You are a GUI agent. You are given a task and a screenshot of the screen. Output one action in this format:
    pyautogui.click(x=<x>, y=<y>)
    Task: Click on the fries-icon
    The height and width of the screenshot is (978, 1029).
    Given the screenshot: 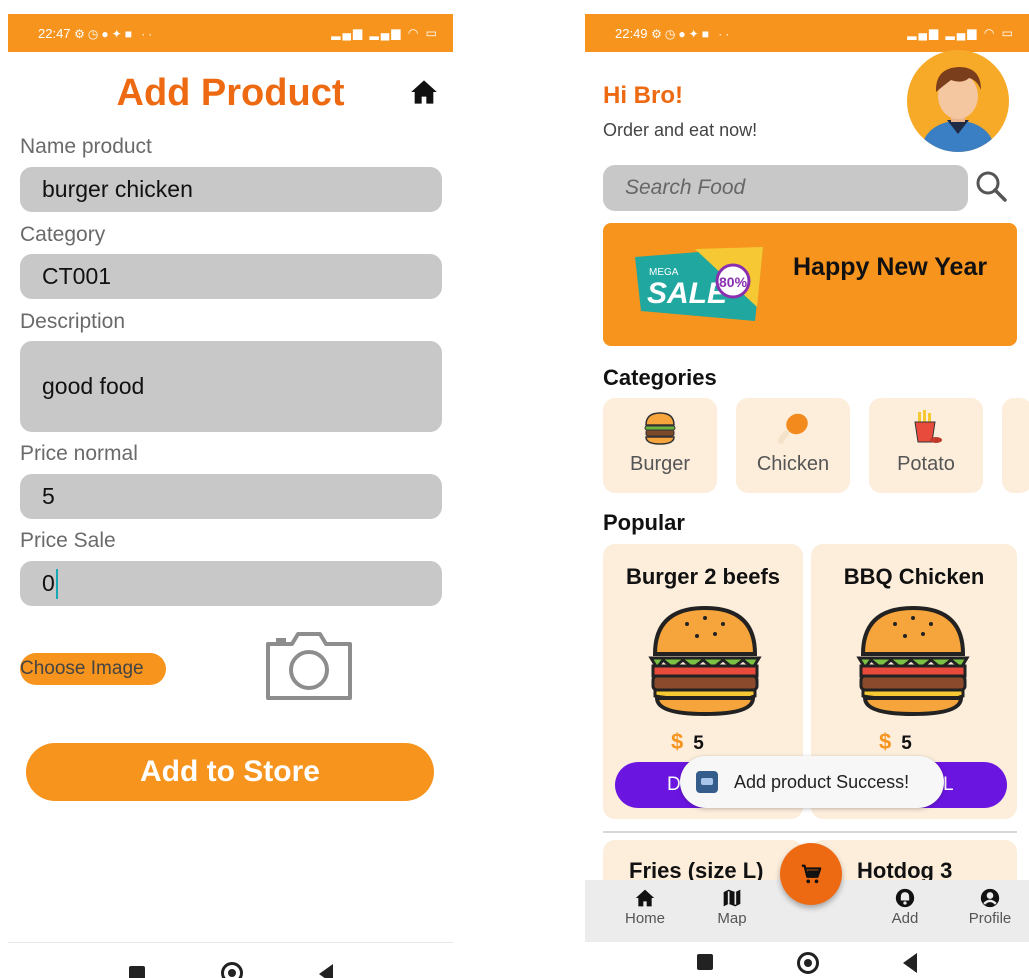 What is the action you would take?
    pyautogui.click(x=928, y=426)
    